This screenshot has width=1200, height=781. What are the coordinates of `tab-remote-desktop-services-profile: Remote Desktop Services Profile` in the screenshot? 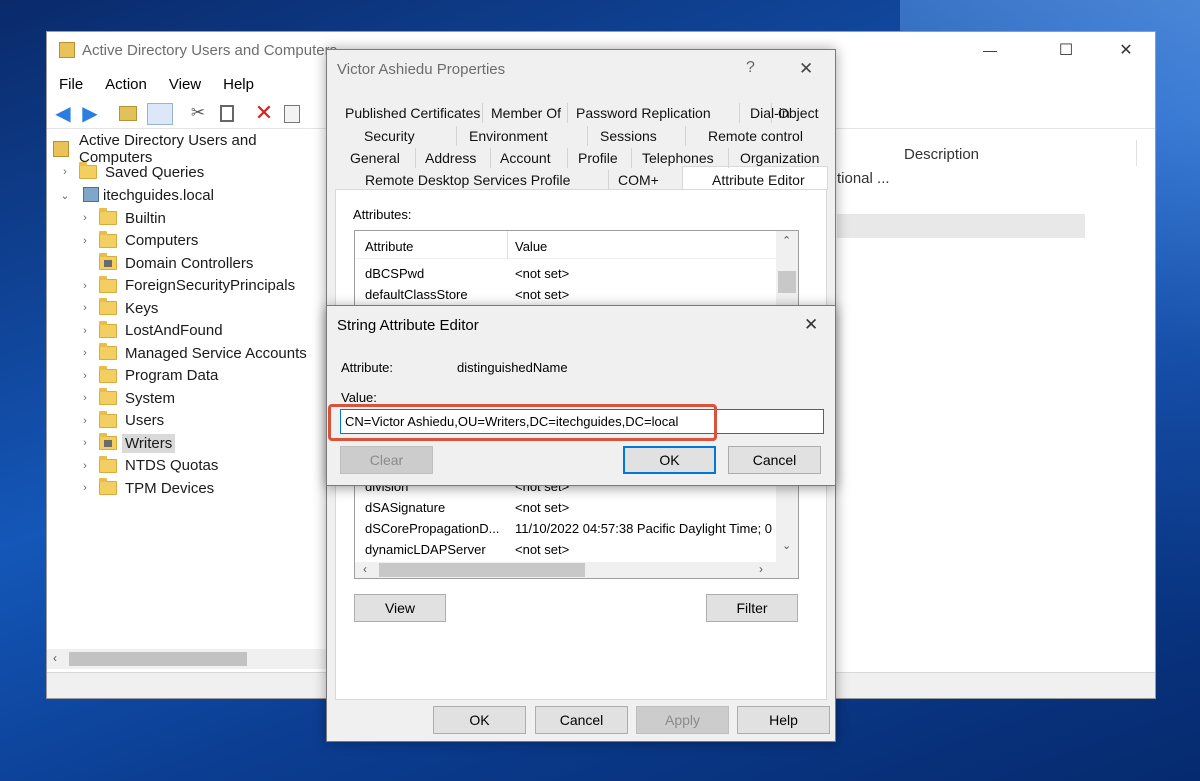 It's located at (467, 180).